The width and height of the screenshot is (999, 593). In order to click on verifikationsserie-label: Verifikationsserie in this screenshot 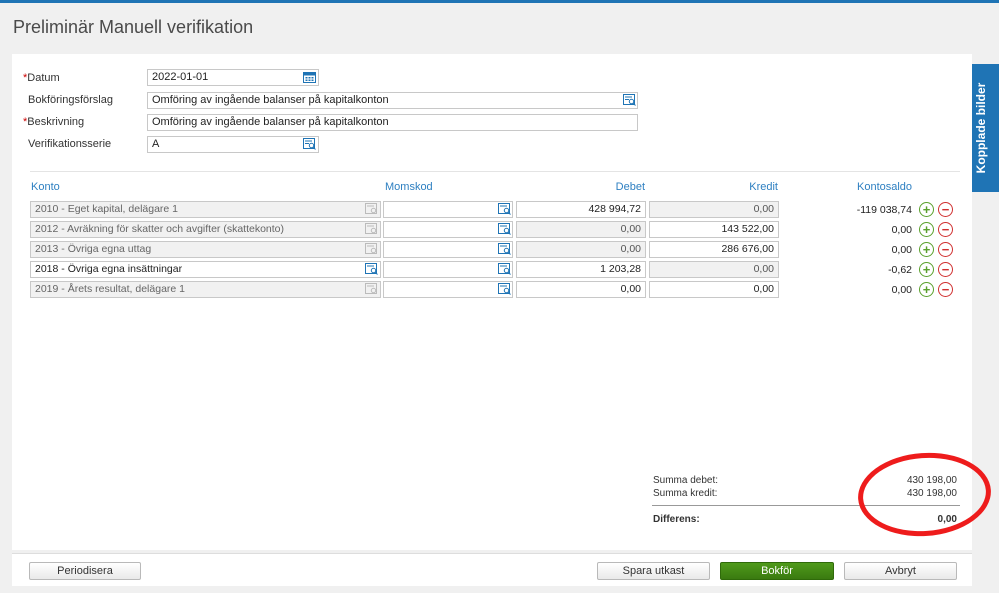, I will do `click(70, 144)`.